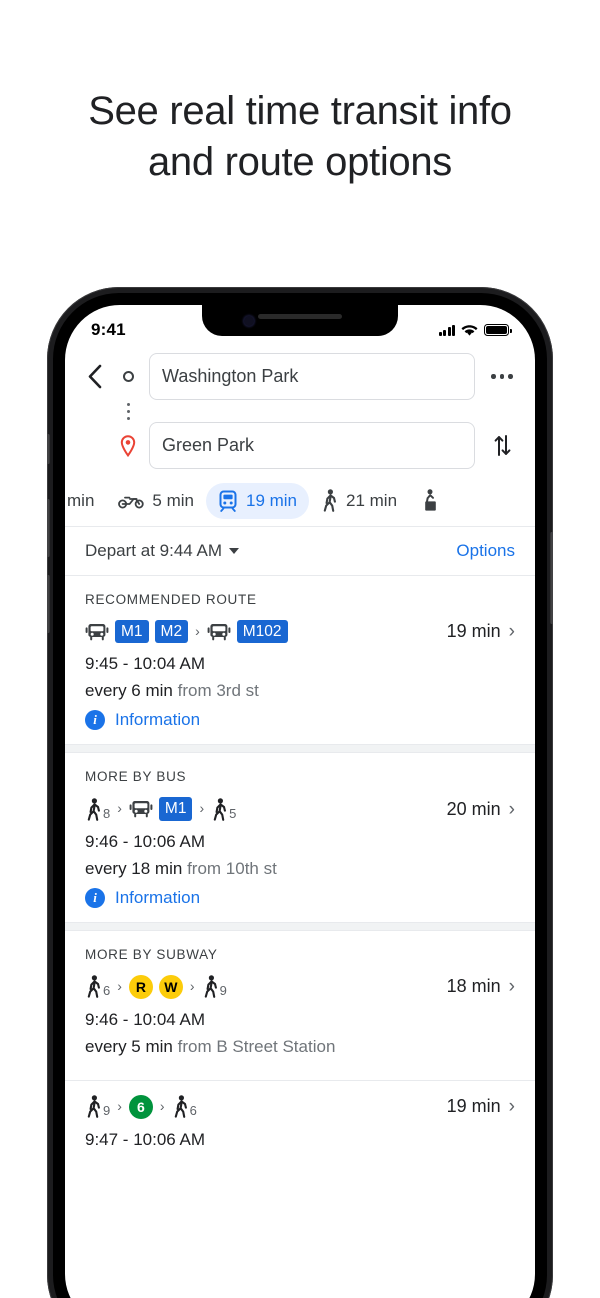 The width and height of the screenshot is (600, 1298). What do you see at coordinates (85, 501) in the screenshot?
I see `tab-driving: min` at bounding box center [85, 501].